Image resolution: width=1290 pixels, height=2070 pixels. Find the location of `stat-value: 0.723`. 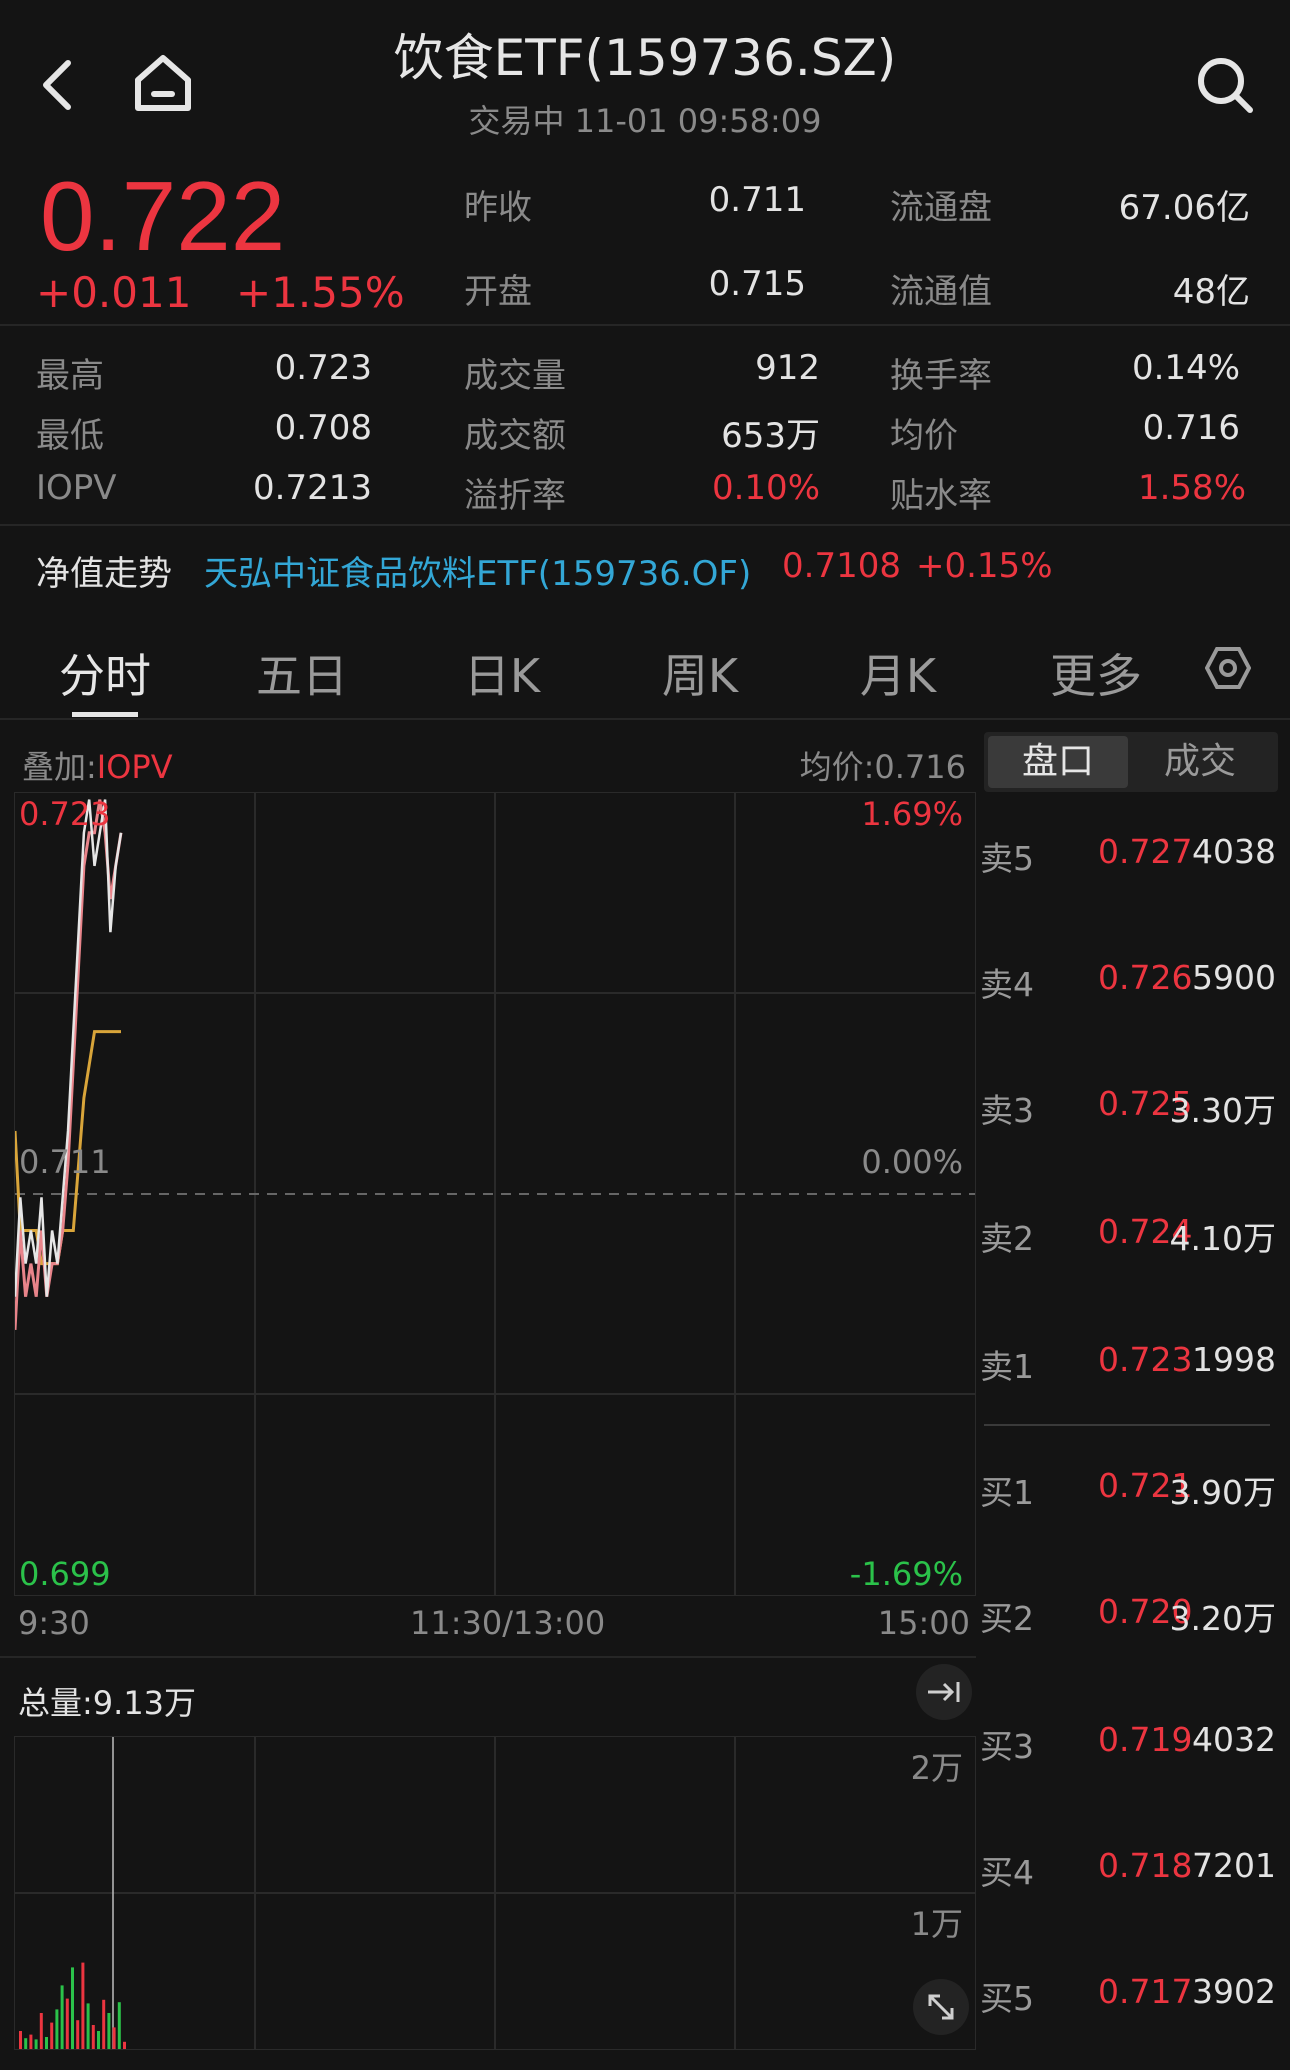

stat-value: 0.723 is located at coordinates (323, 368).